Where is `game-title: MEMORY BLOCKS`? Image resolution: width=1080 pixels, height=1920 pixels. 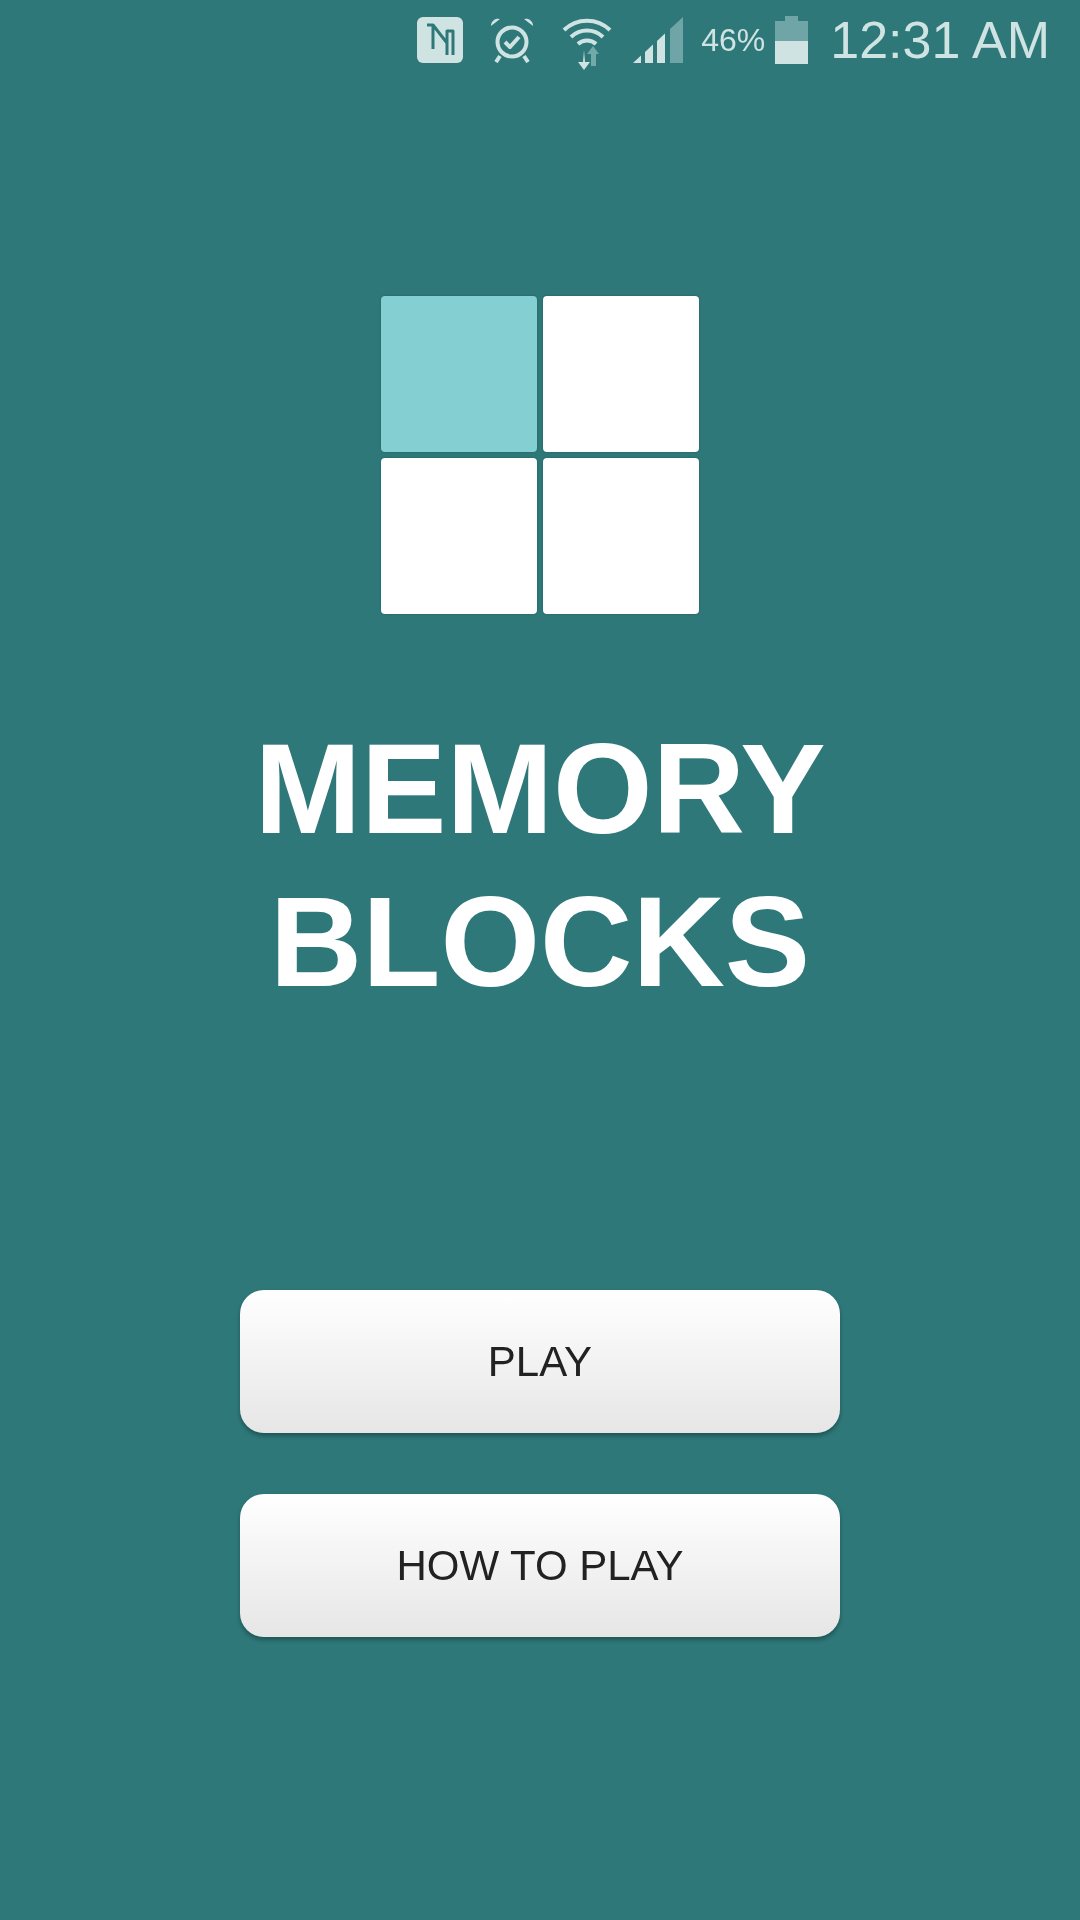
game-title: MEMORY BLOCKS is located at coordinates (540, 865).